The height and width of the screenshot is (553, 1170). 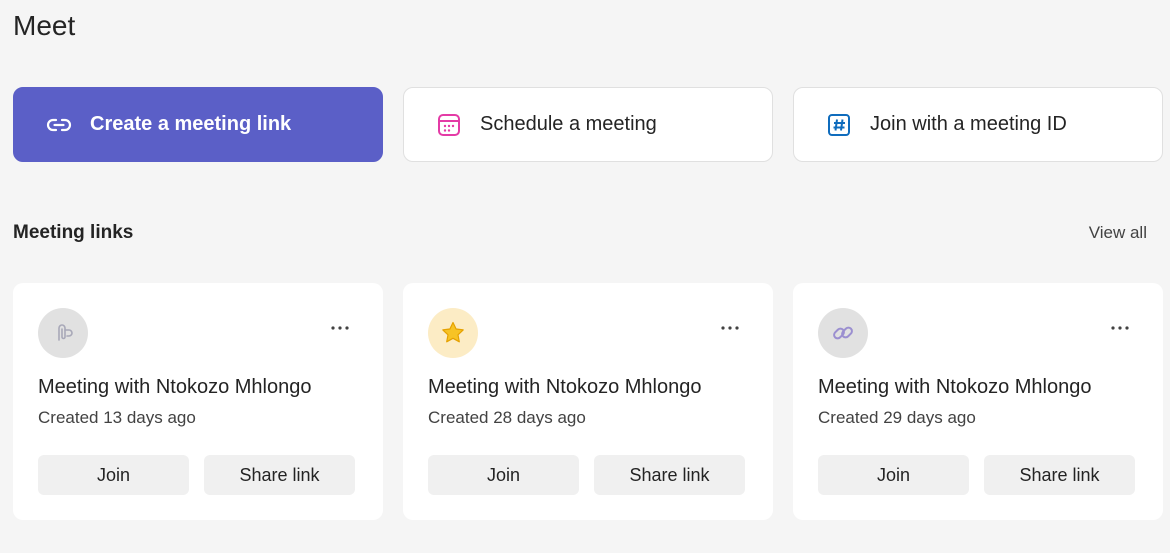 I want to click on star-icon, so click(x=453, y=333).